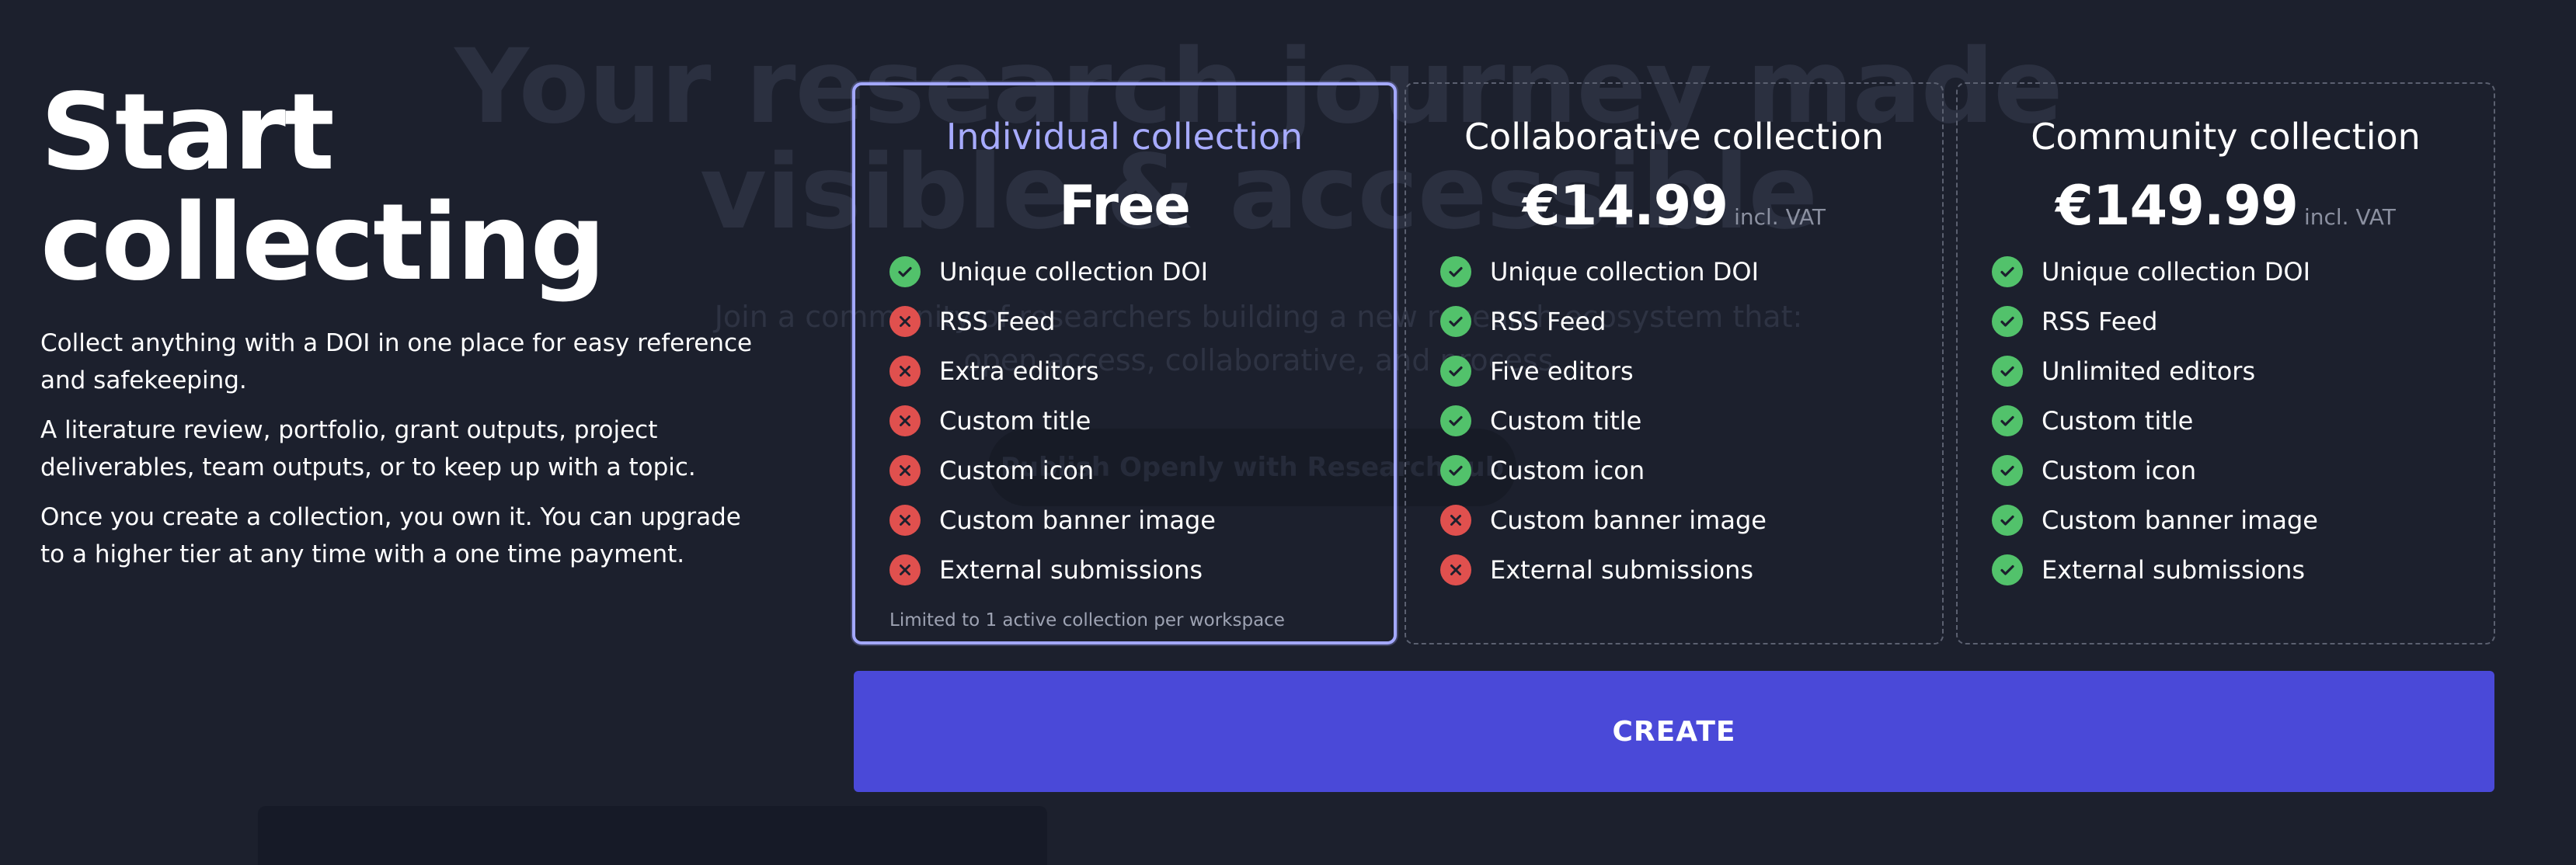 The height and width of the screenshot is (865, 2576). I want to click on plan-title: Community collection, so click(2226, 137).